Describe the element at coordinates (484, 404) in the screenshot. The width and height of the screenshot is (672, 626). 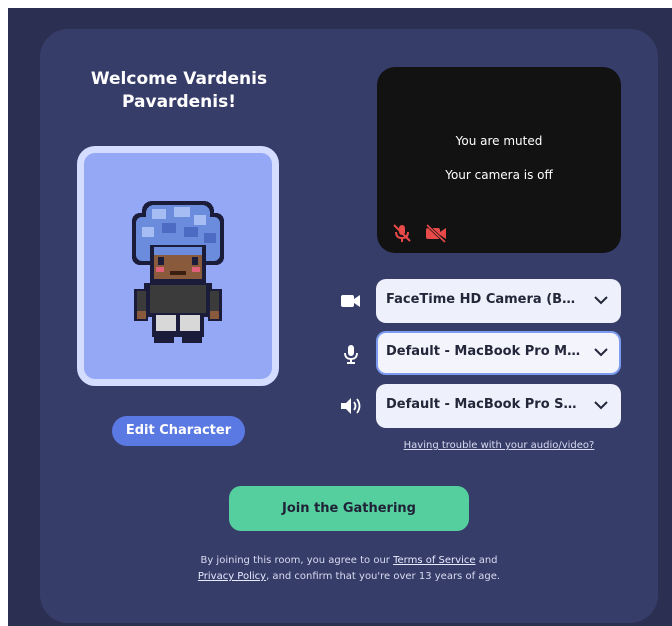
I see `speaker-select-value: Default - MacBook Pro Speakers` at that location.